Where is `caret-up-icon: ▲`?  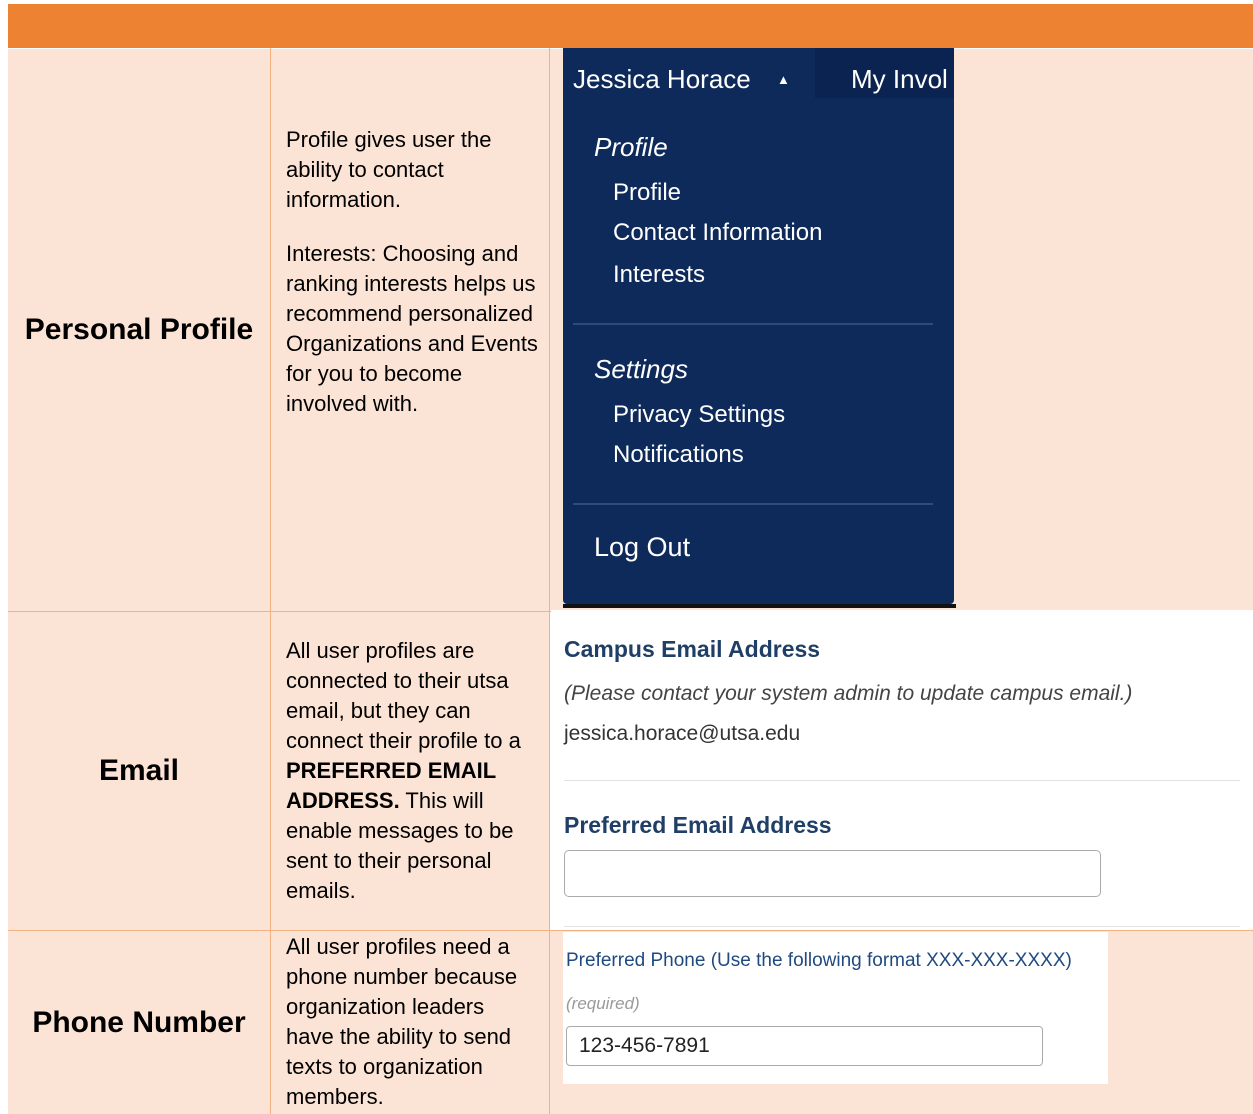
caret-up-icon: ▲ is located at coordinates (783, 79).